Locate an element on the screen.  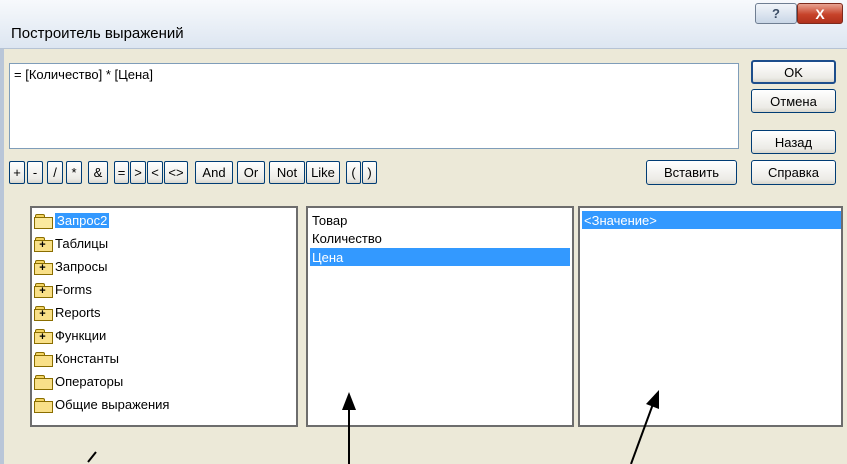
operator-multiply-button: * is located at coordinates (74, 172).